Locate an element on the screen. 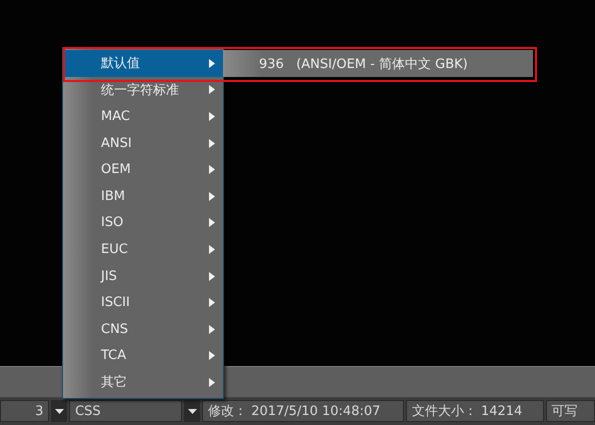 The image size is (595, 425). menu-item: EUC is located at coordinates (143, 249).